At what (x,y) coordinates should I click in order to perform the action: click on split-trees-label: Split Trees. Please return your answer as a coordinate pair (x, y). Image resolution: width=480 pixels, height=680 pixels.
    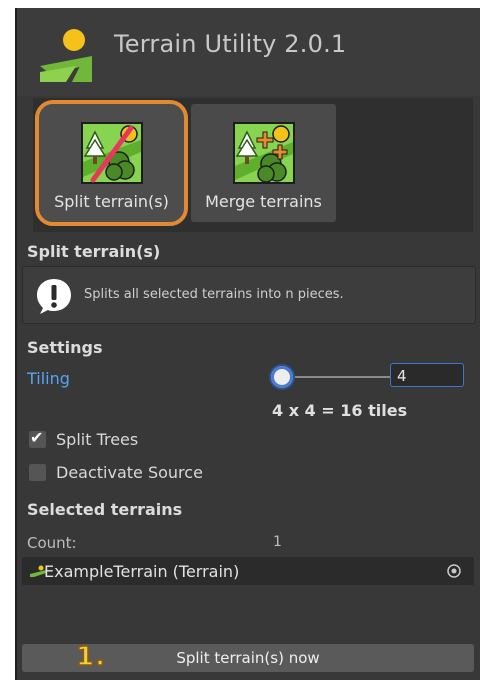
    Looking at the image, I should click on (97, 439).